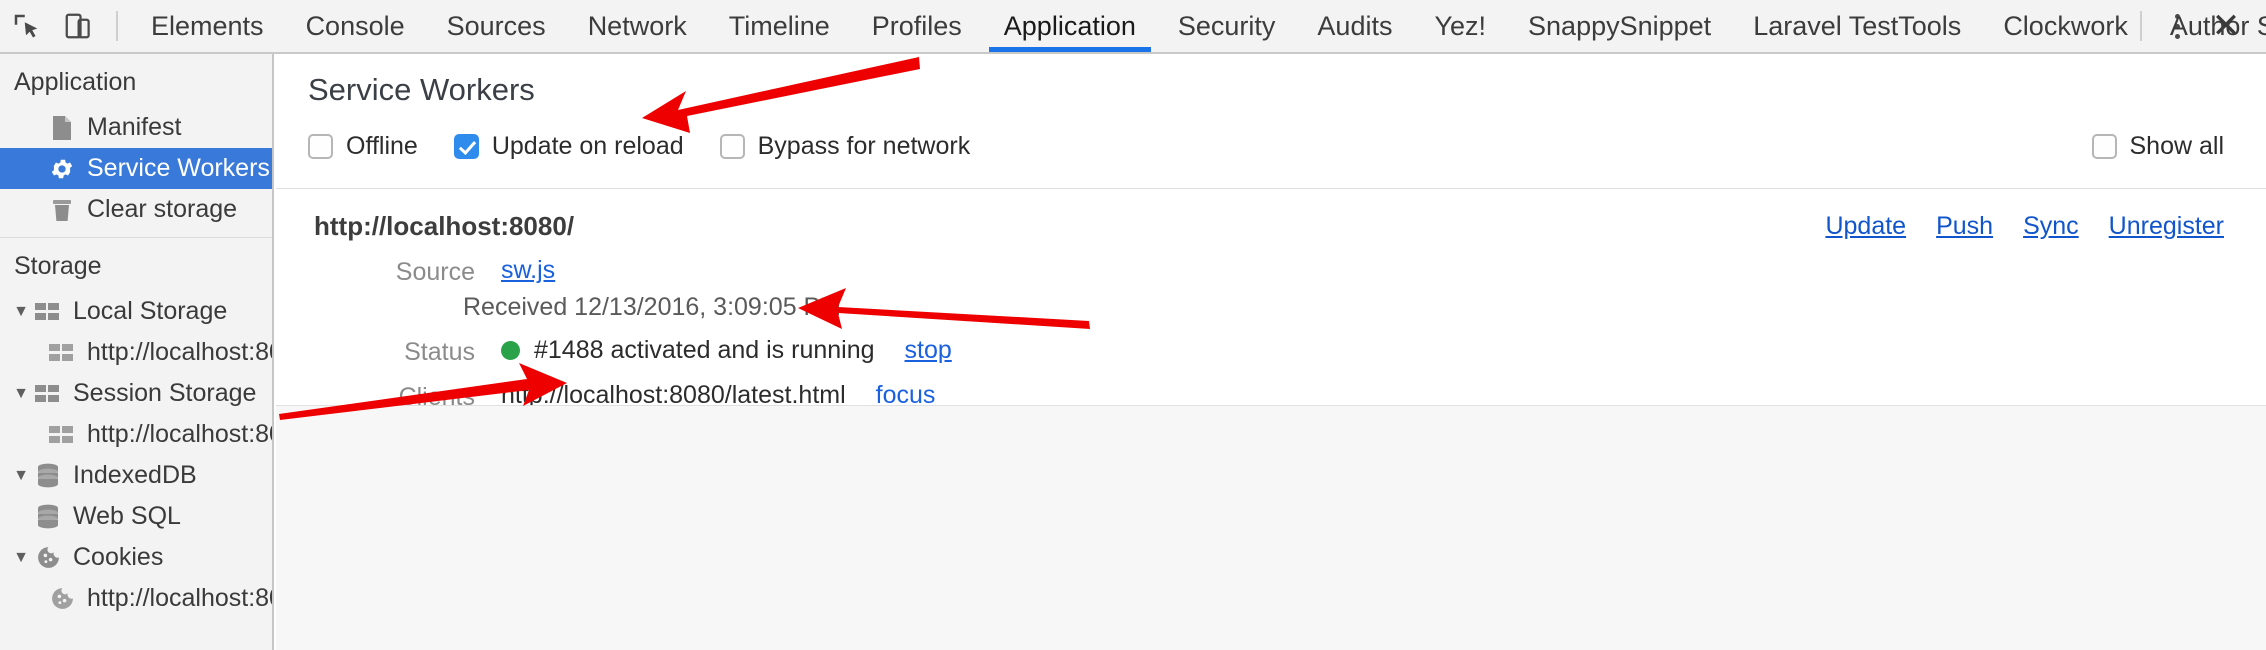 The height and width of the screenshot is (650, 2266). Describe the element at coordinates (652, 307) in the screenshot. I see `source-received-timestamp: Received 12/13/2016, 3:09:05 PM` at that location.